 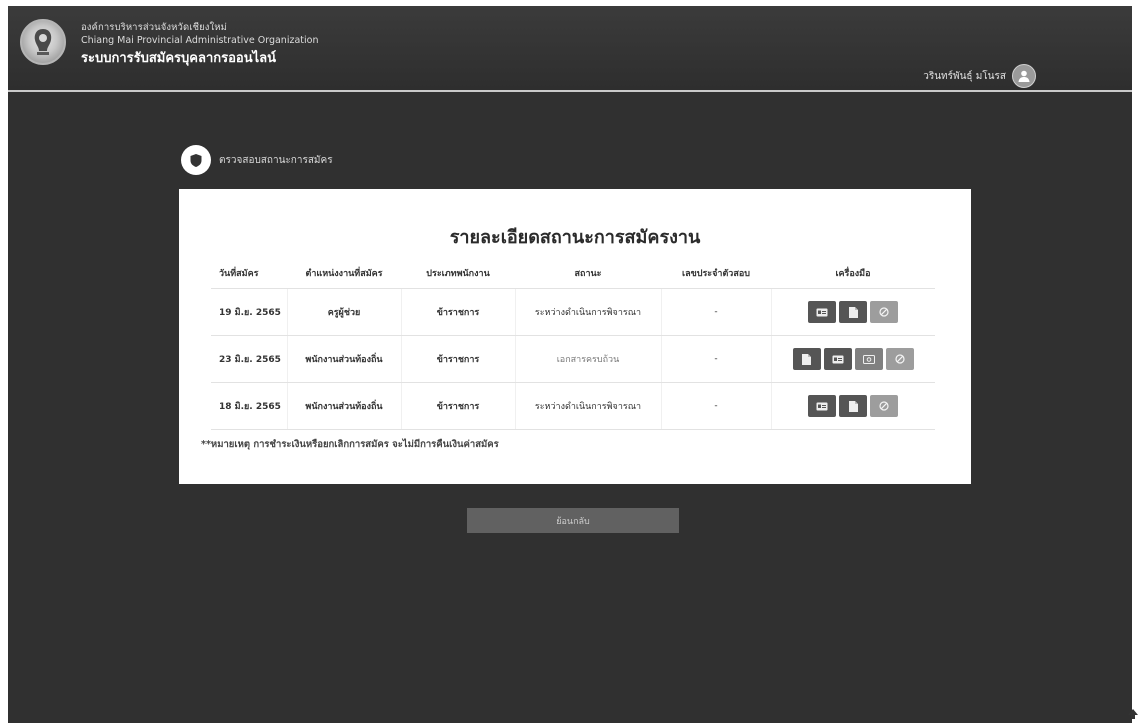 I want to click on card-title: รายละเอียดสถานะการสมัครงาน, so click(x=575, y=237).